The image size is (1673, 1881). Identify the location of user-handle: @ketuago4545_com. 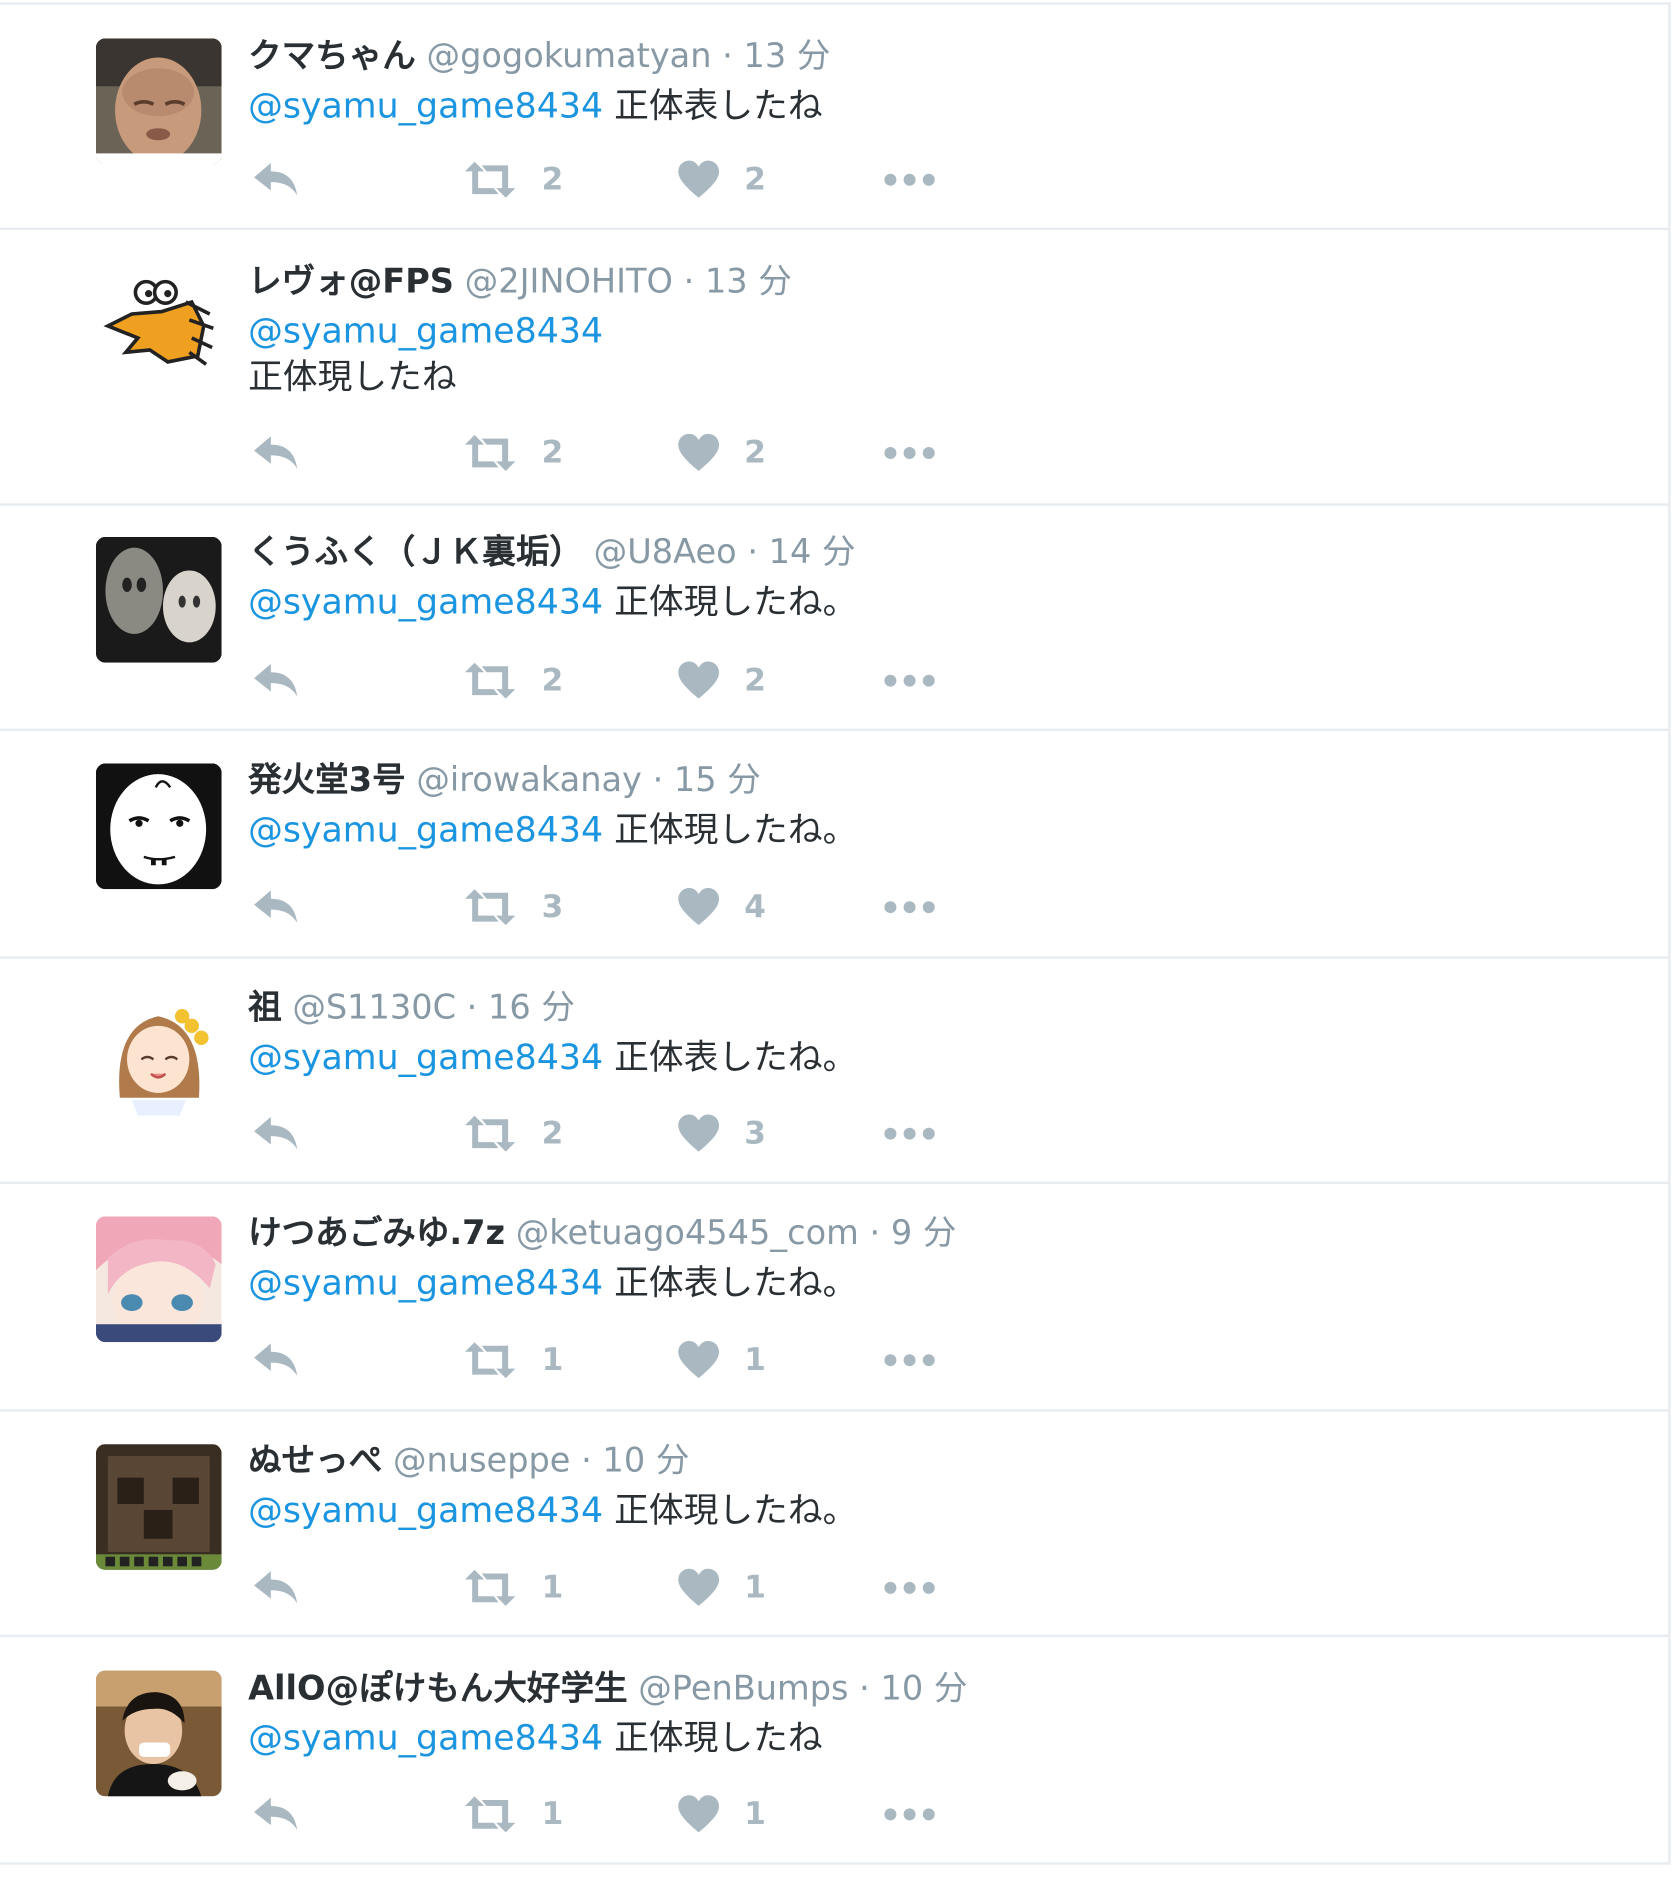
(687, 1233).